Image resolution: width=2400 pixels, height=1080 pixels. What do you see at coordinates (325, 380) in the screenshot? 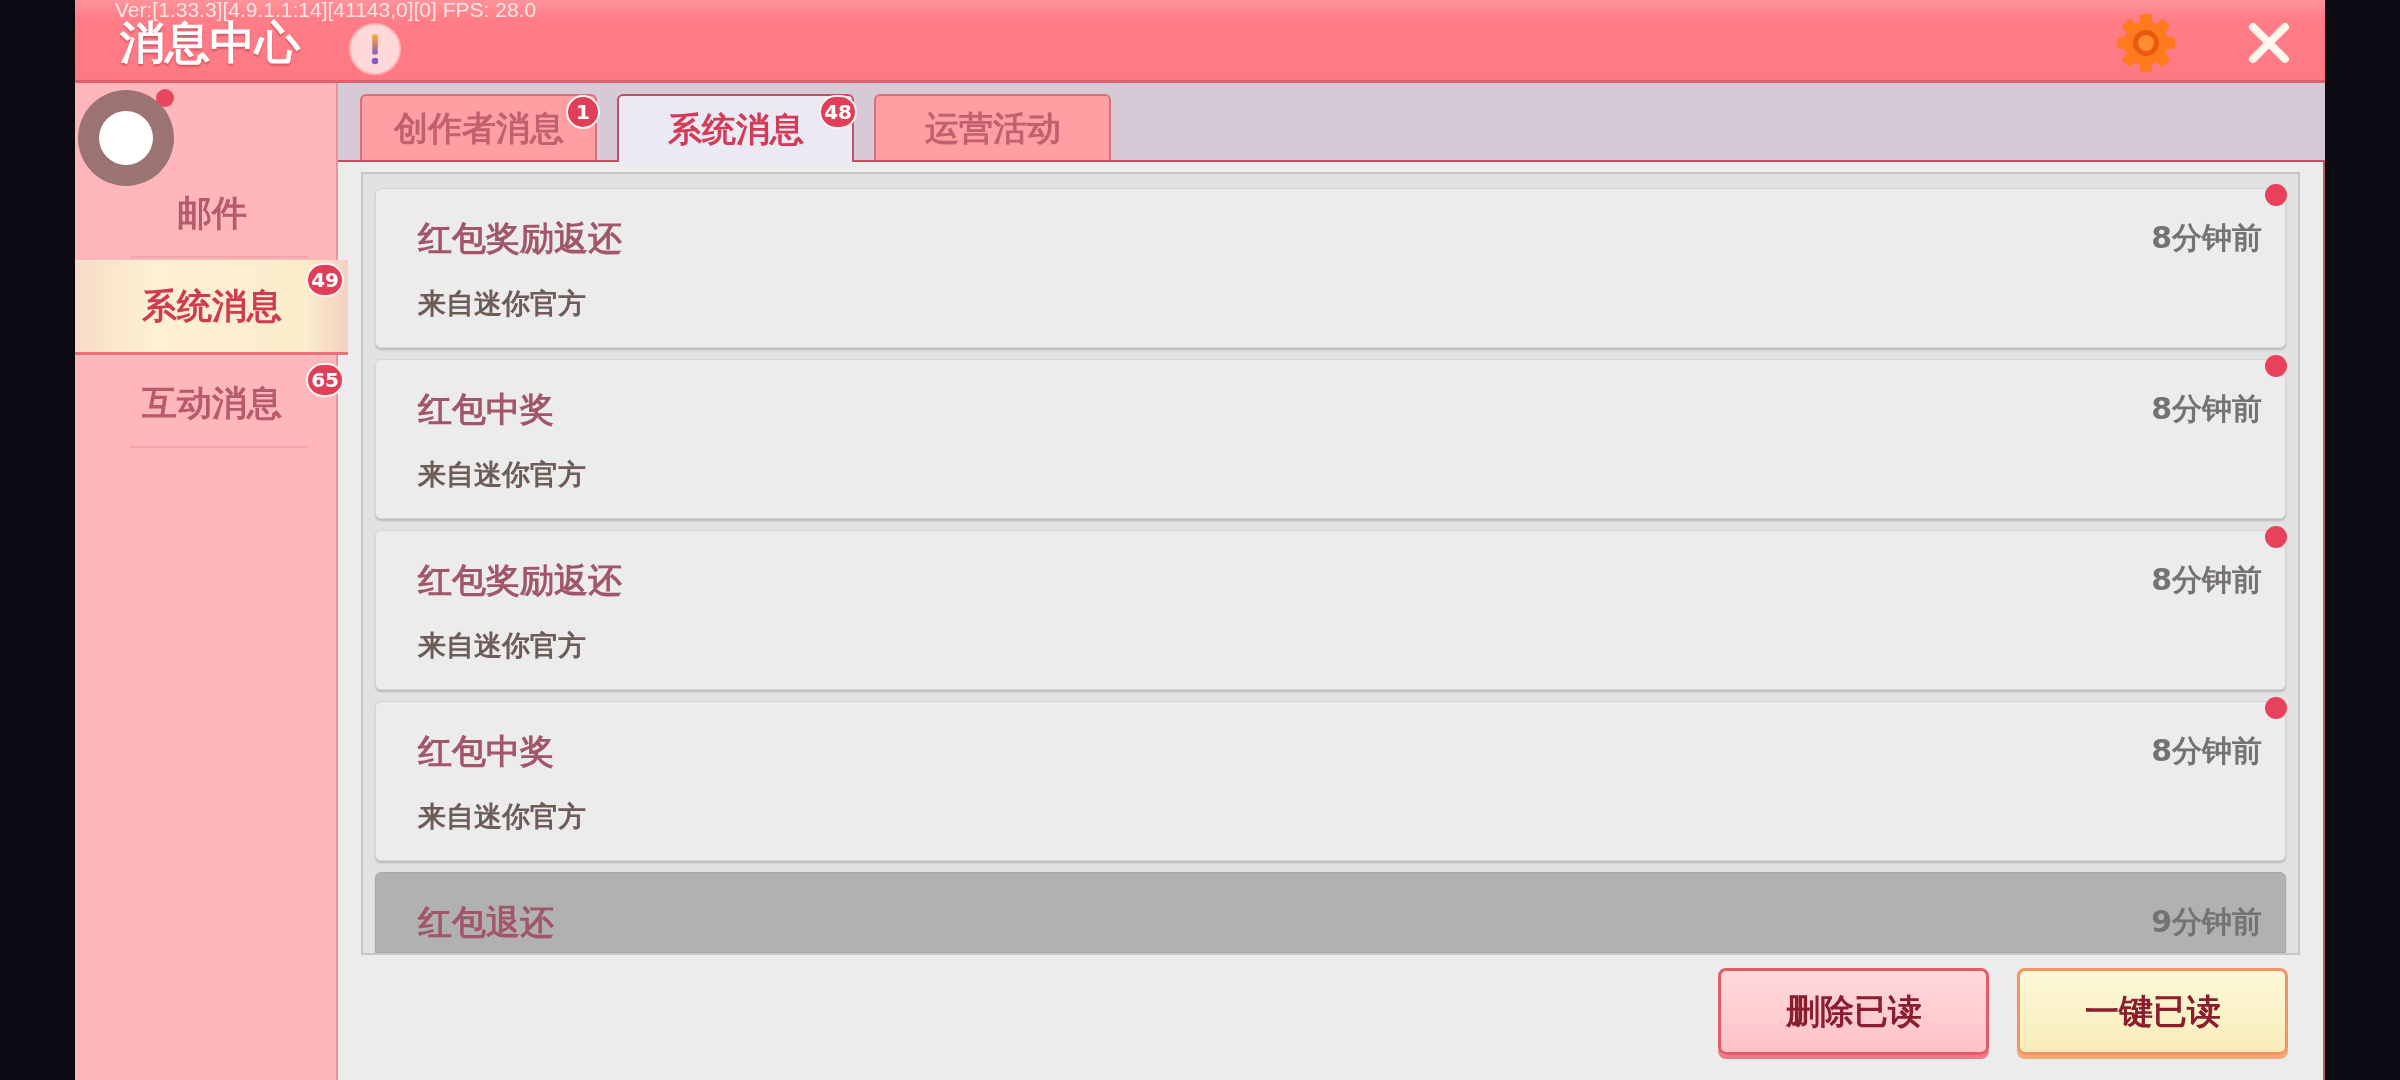
I see `count-badge: 65` at bounding box center [325, 380].